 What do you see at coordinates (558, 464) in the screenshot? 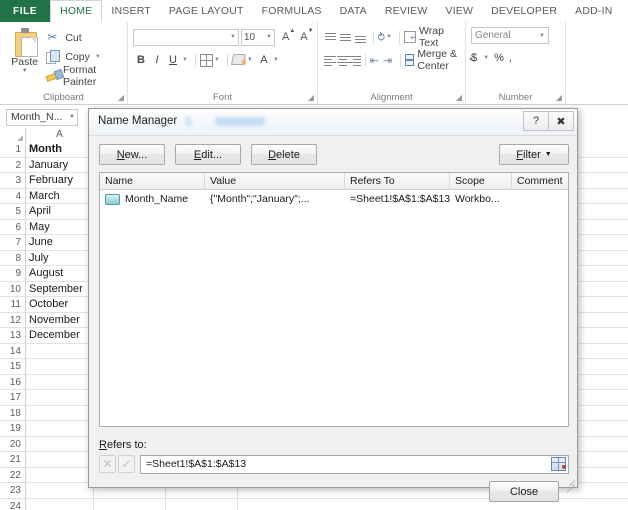
I see `range-selector-icon: ■` at bounding box center [558, 464].